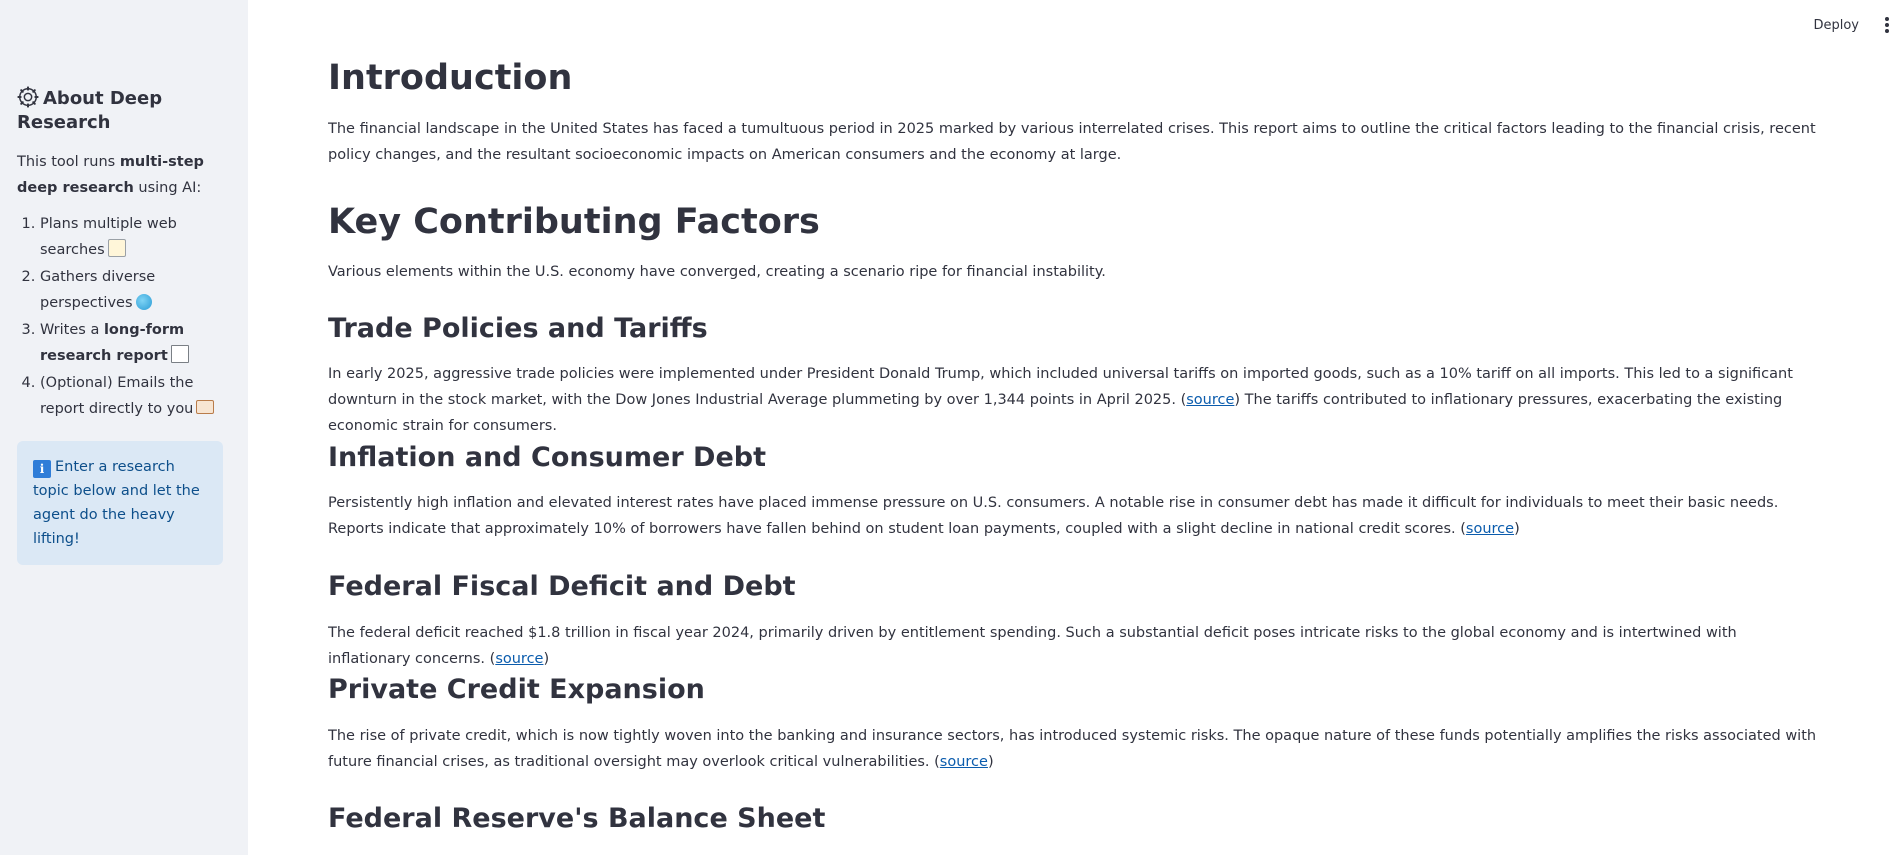  What do you see at coordinates (135, 343) in the screenshot?
I see `list-item: Writes a long-form research report` at bounding box center [135, 343].